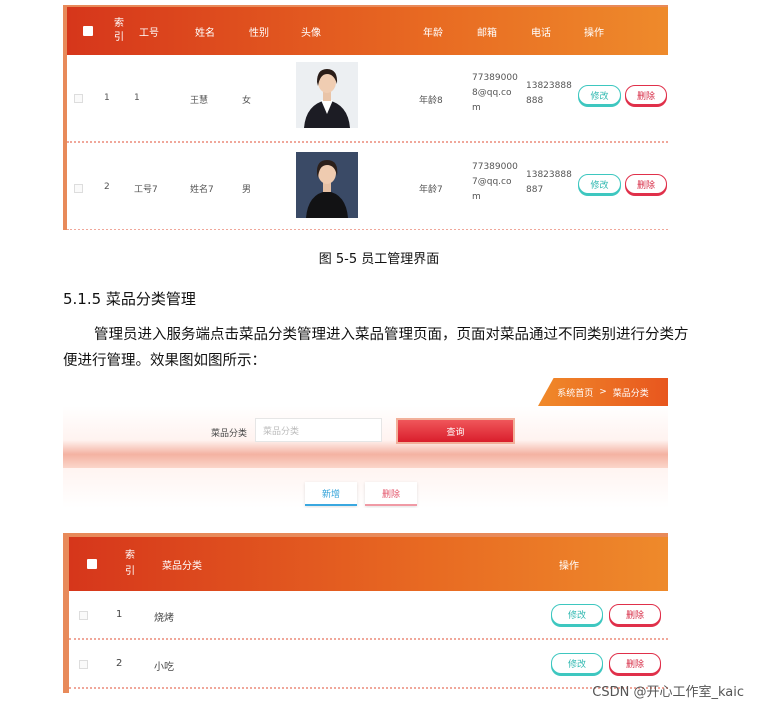 The height and width of the screenshot is (708, 758). I want to click on category-search-figure: 系统首页 > 菜品分类 菜品分类 菜品分类 查询 新增 删除, so click(365, 443).